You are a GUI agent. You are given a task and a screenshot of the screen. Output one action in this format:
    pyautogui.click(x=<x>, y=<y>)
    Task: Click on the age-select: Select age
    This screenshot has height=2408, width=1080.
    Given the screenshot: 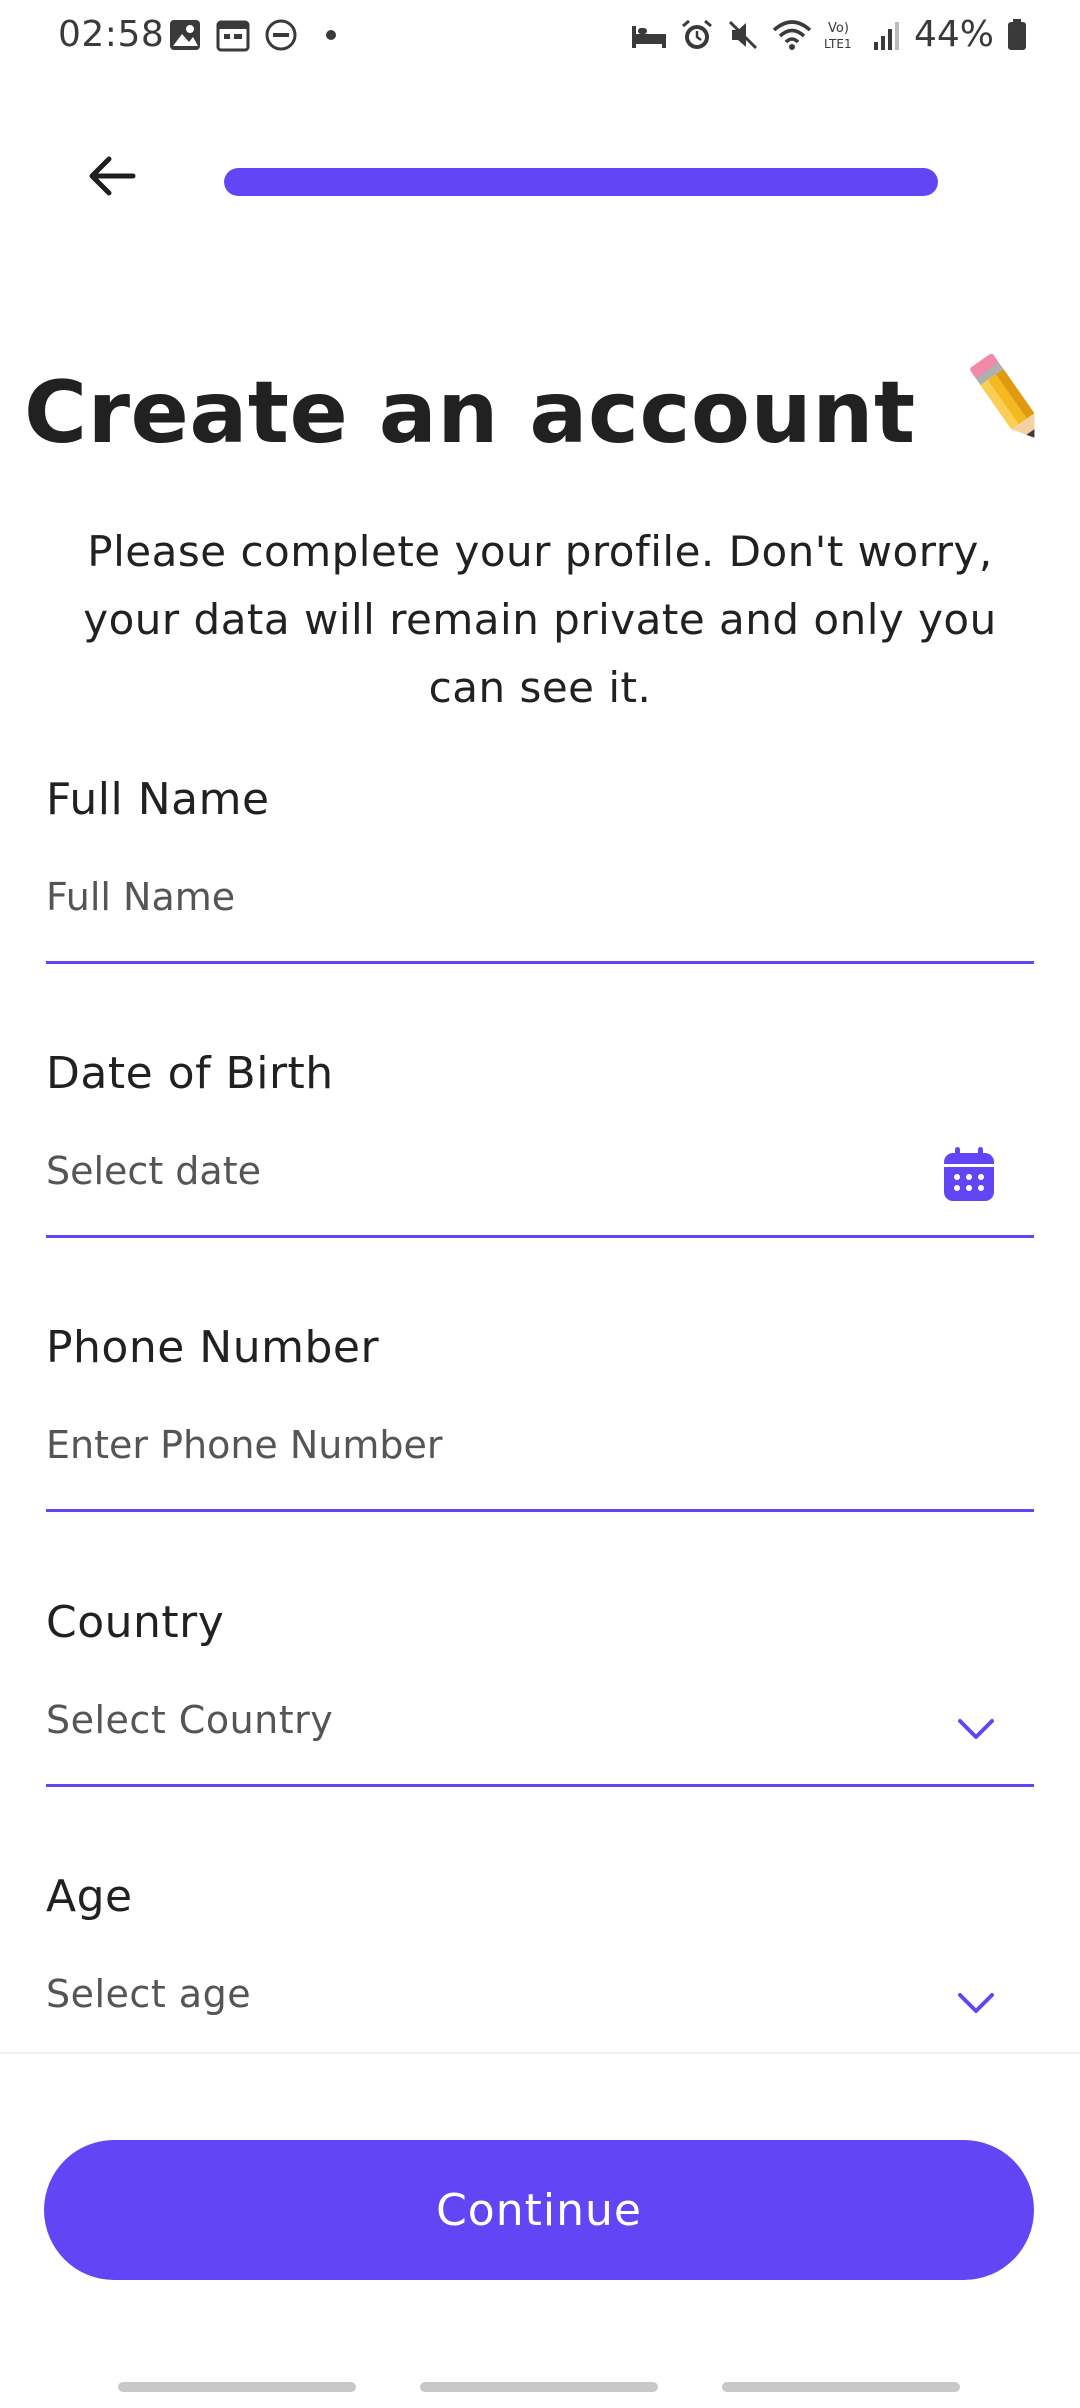 What is the action you would take?
    pyautogui.click(x=540, y=2016)
    